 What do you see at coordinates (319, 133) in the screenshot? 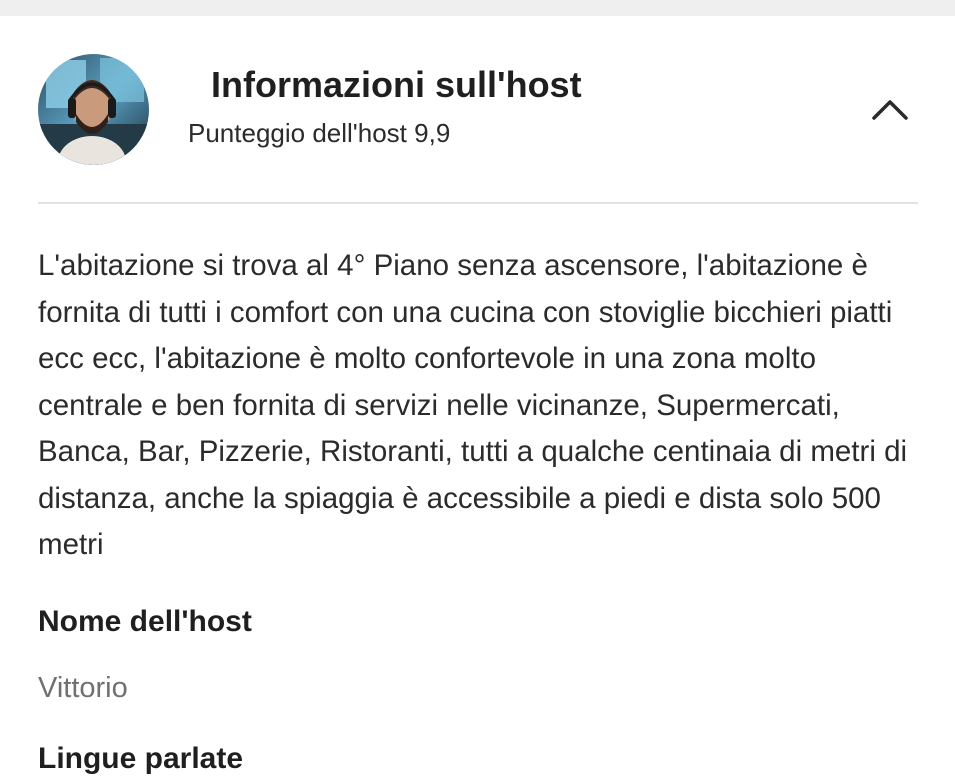
I see `host-score: Punteggio dell'host 9,9` at bounding box center [319, 133].